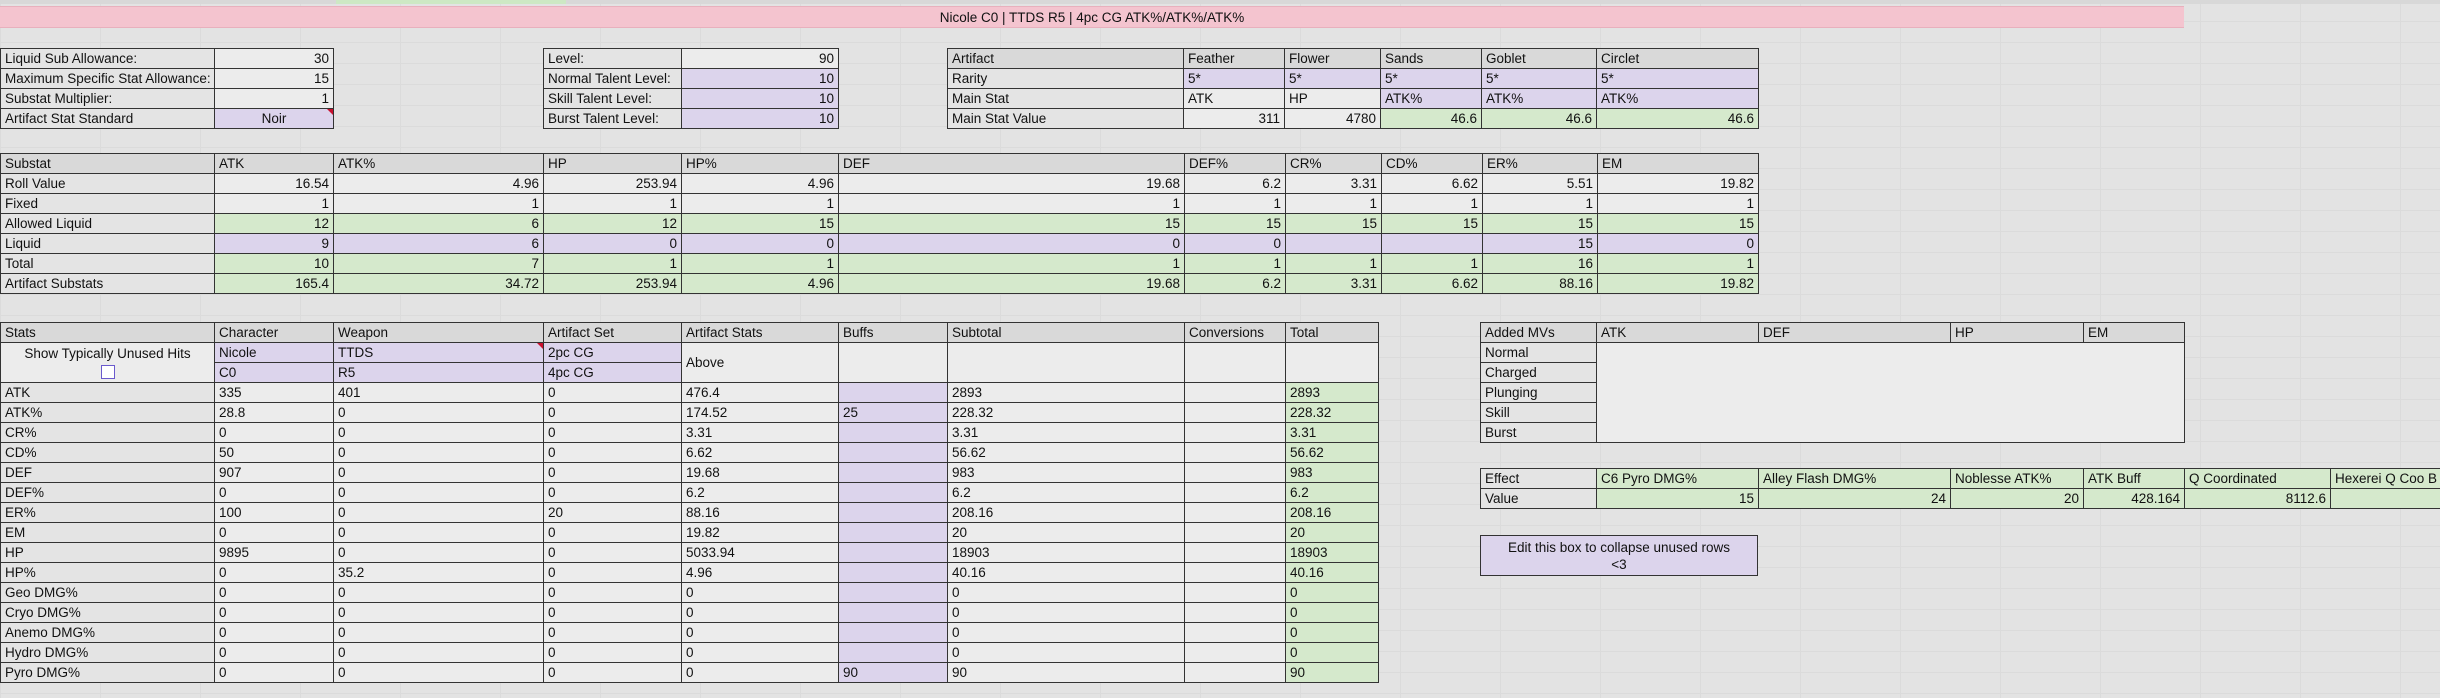 The height and width of the screenshot is (698, 2440). I want to click on substat-cell: 3.31, so click(1333, 183).